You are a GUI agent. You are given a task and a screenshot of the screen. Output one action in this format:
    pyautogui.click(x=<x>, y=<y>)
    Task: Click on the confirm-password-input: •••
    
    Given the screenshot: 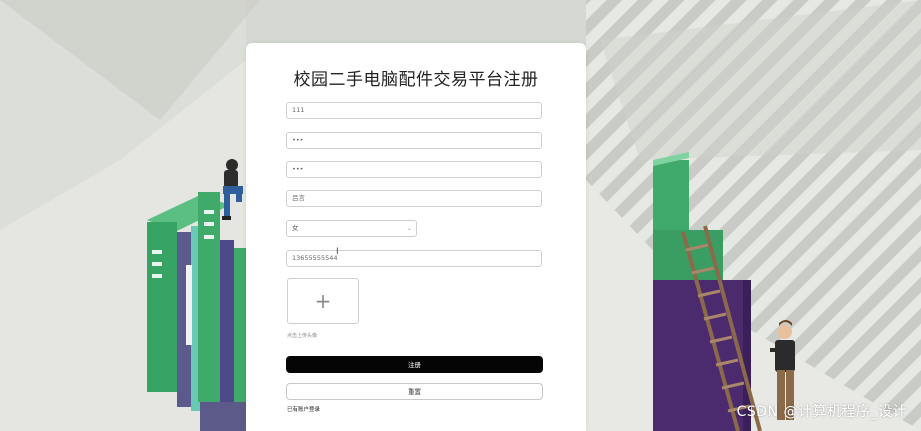 What is the action you would take?
    pyautogui.click(x=414, y=169)
    